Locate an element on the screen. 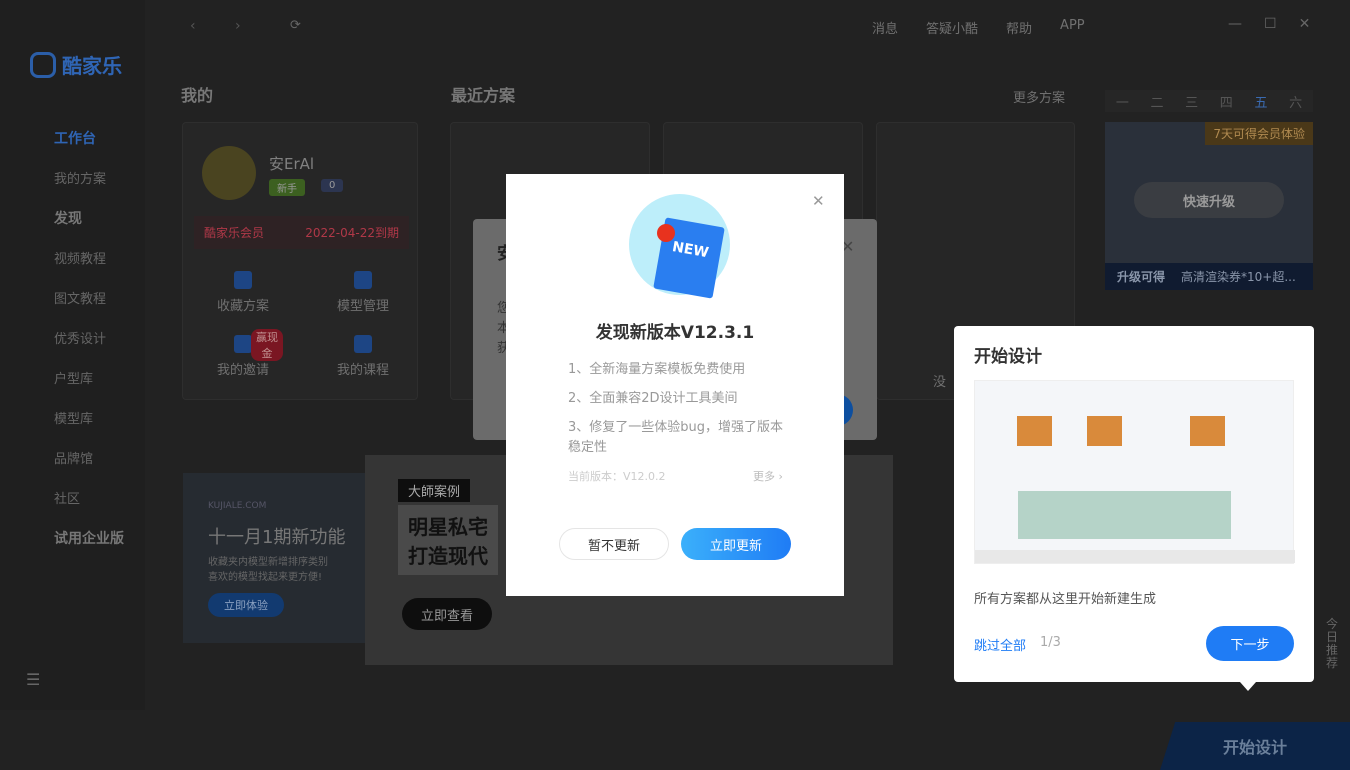 This screenshot has width=1350, height=770. action-2: 我的邀请 赢现金 is located at coordinates (243, 353).